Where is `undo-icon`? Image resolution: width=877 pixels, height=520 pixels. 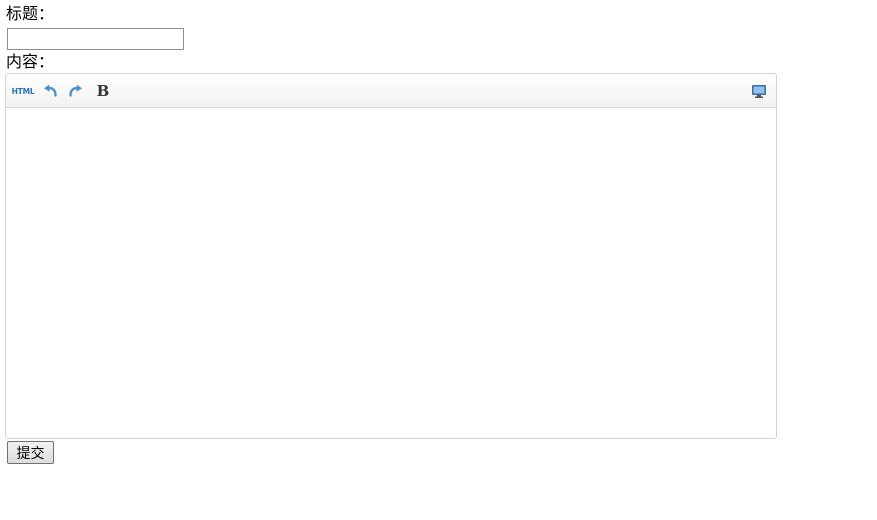
undo-icon is located at coordinates (50, 90).